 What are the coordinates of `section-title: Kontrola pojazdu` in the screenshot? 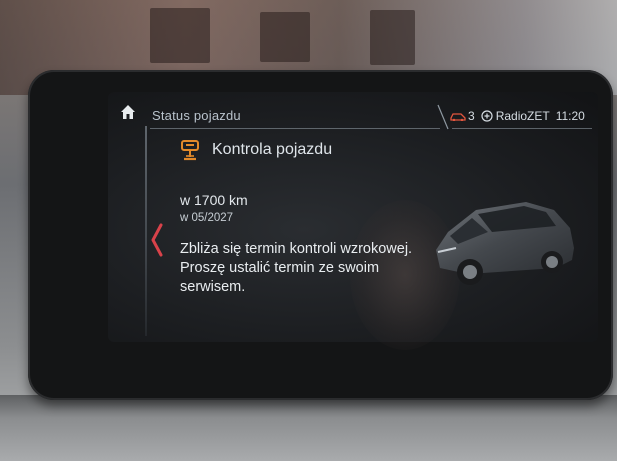 It's located at (272, 149).